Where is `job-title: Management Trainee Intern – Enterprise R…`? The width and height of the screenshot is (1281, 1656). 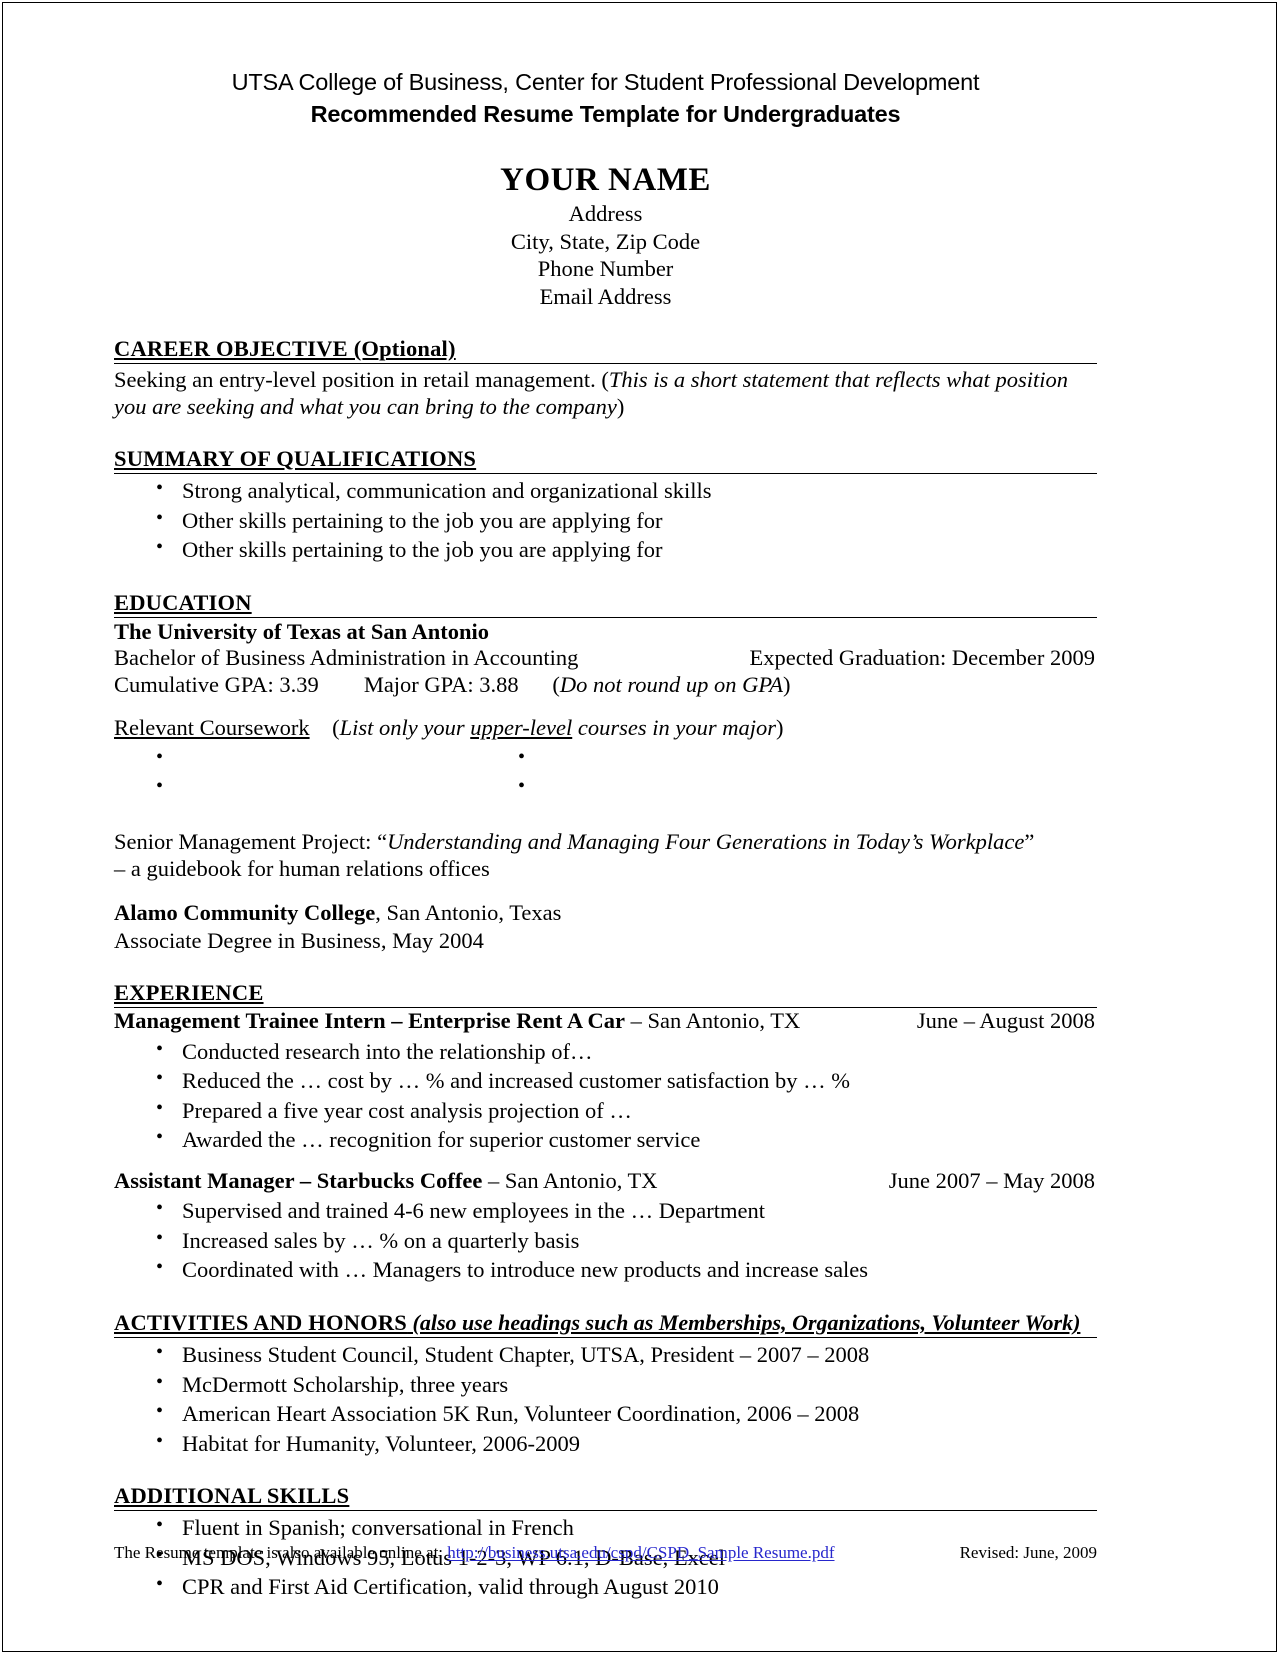
job-title: Management Trainee Intern – Enterprise R… is located at coordinates (369, 1021).